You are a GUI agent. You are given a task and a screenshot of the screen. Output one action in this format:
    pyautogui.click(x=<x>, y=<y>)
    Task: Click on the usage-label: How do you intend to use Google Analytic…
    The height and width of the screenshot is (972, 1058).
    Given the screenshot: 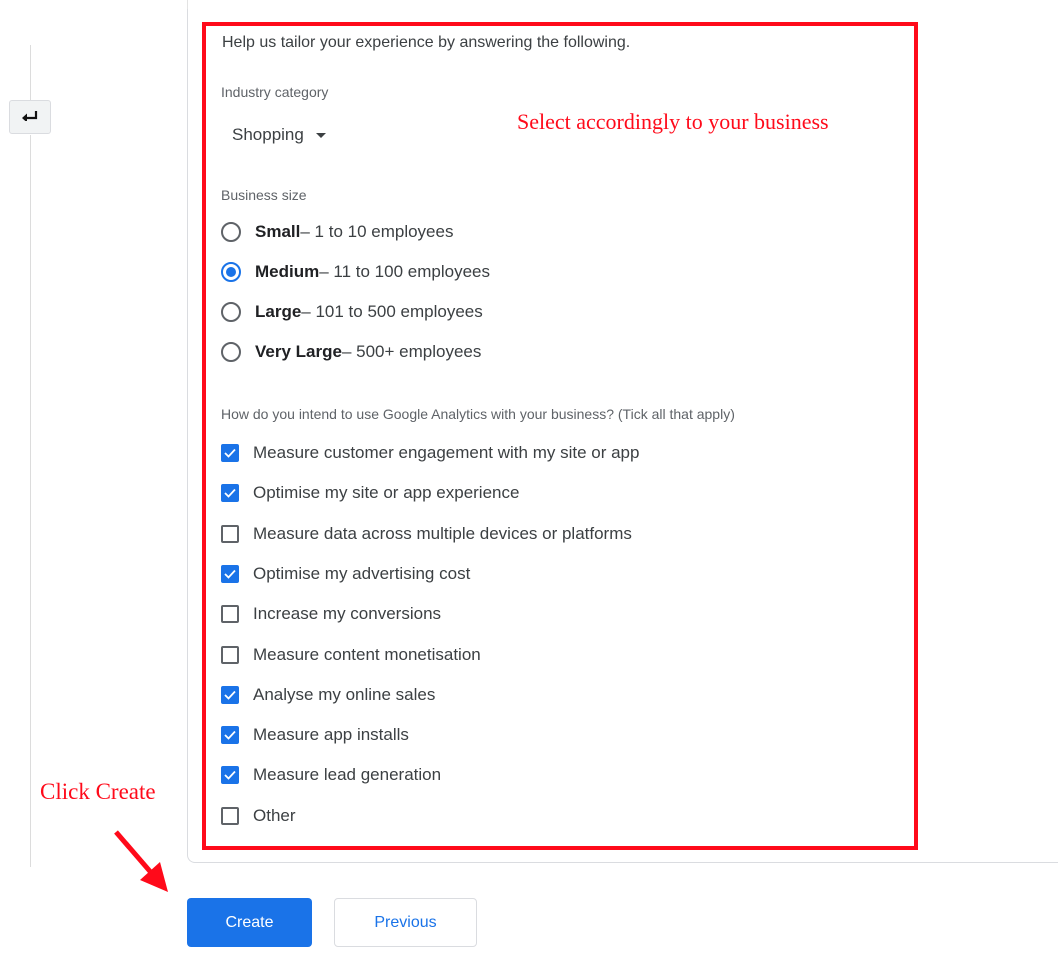 What is the action you would take?
    pyautogui.click(x=478, y=414)
    